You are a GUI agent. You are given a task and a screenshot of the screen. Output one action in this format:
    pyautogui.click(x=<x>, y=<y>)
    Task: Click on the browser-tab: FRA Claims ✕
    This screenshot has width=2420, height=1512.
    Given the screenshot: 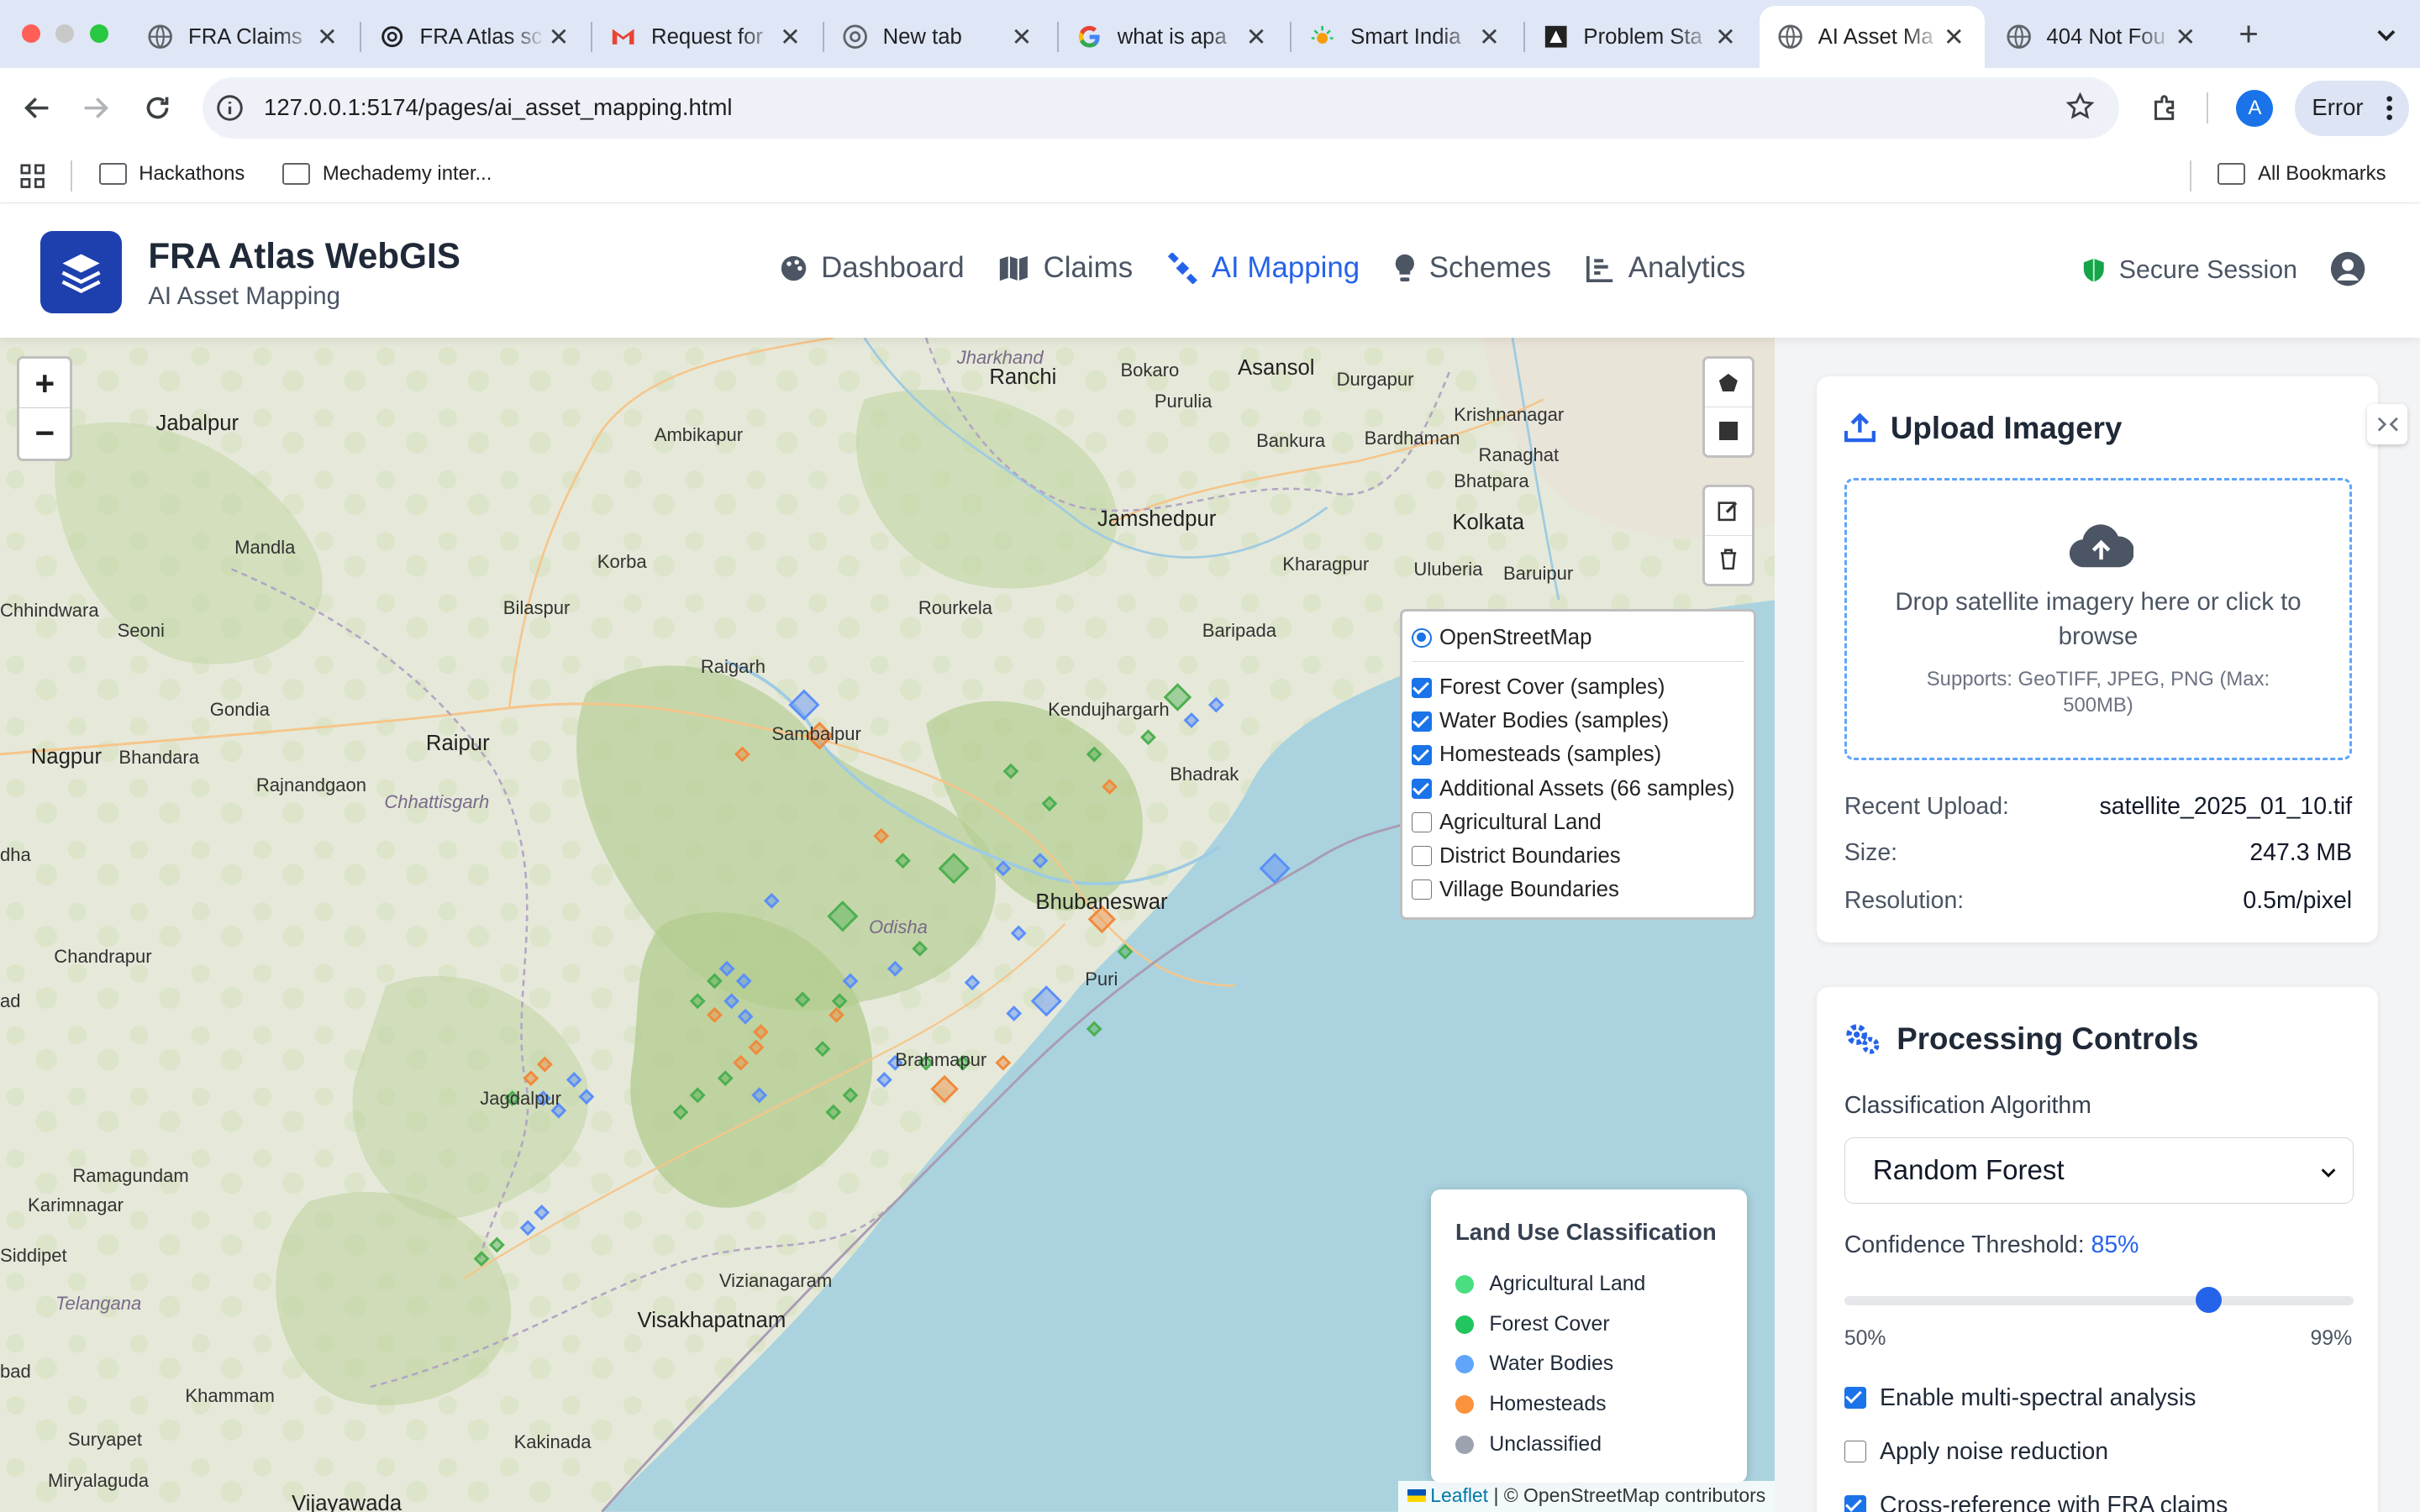 What is the action you would take?
    pyautogui.click(x=243, y=36)
    